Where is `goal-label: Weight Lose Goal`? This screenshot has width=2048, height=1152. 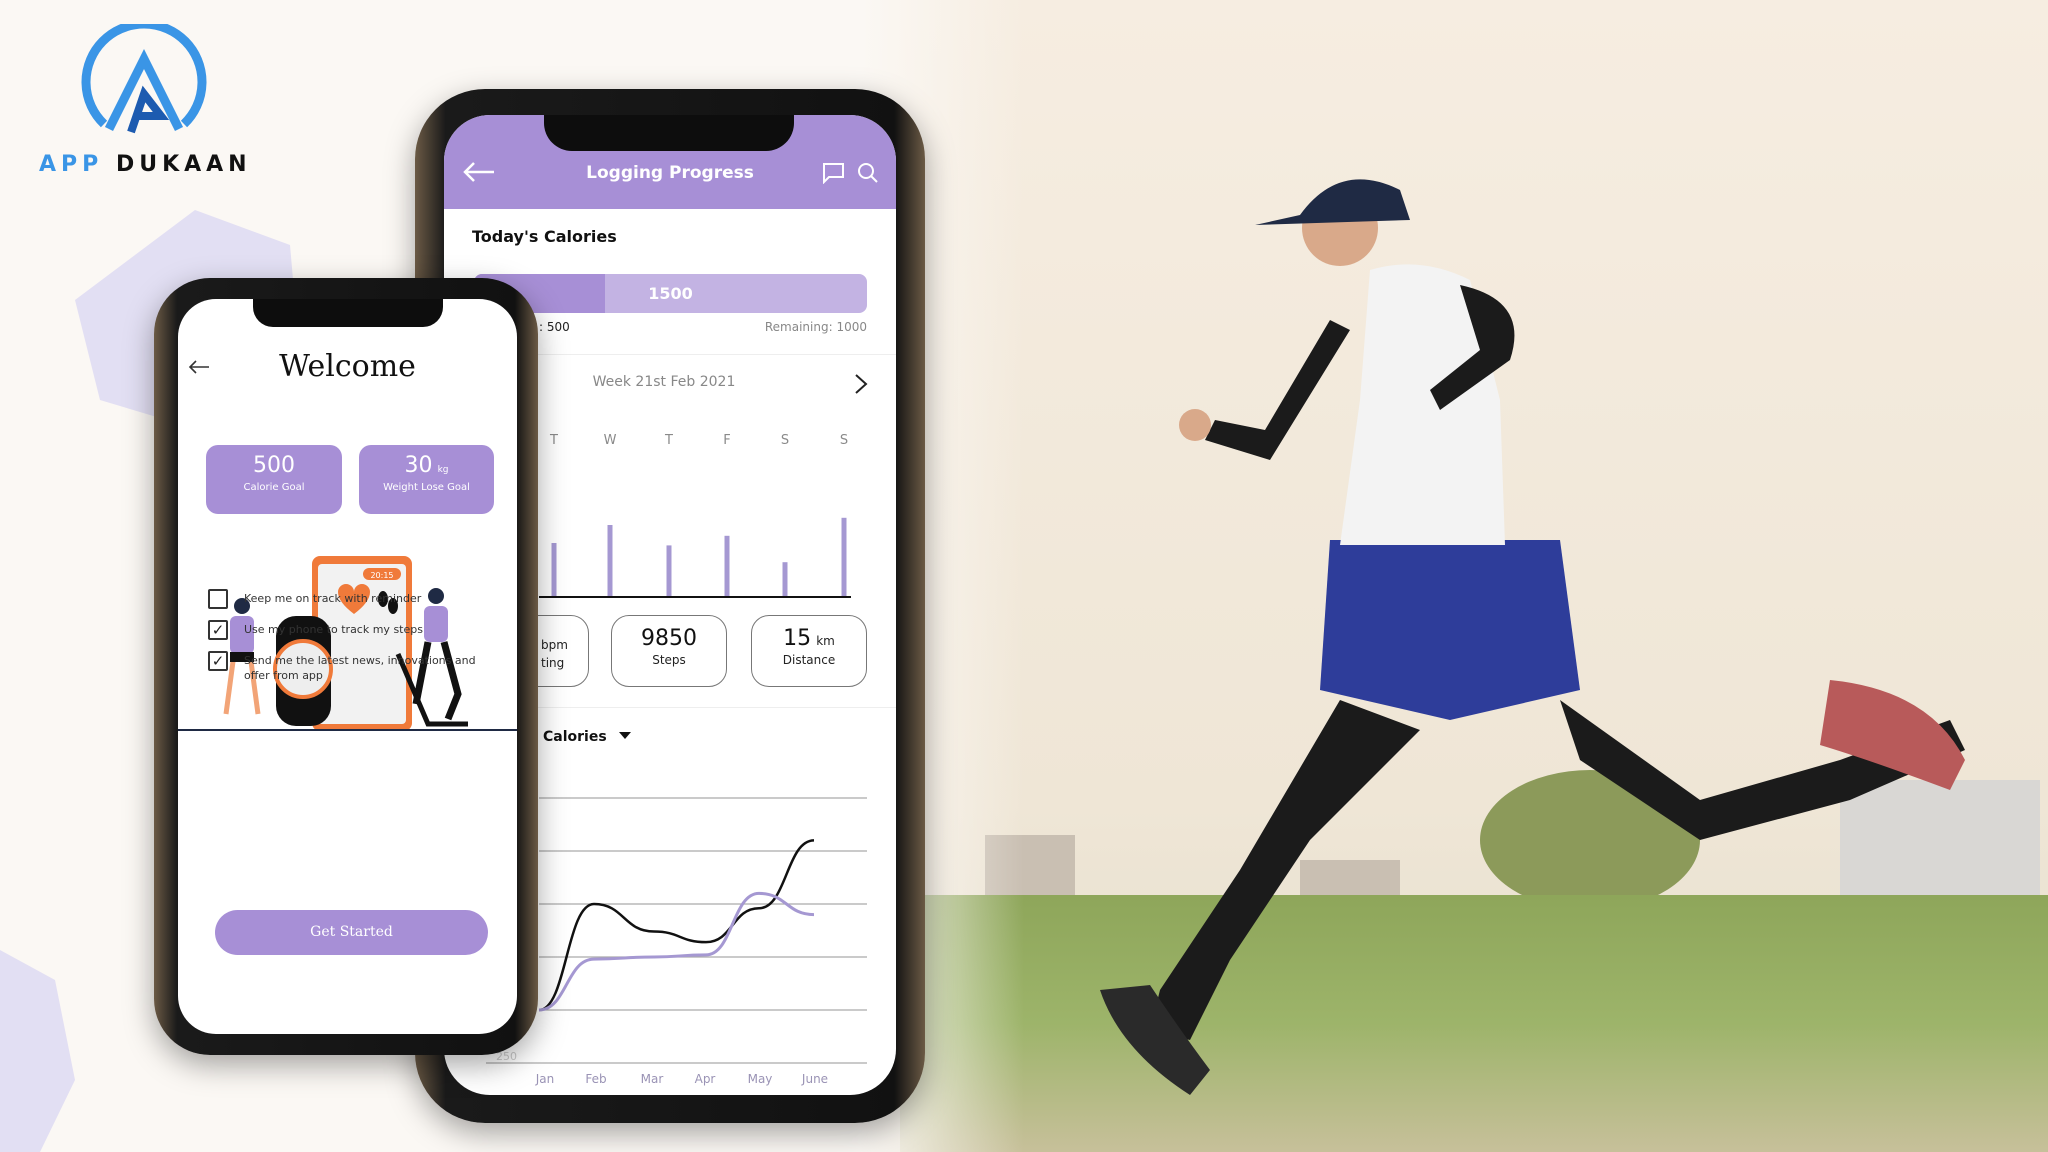
goal-label: Weight Lose Goal is located at coordinates (426, 487).